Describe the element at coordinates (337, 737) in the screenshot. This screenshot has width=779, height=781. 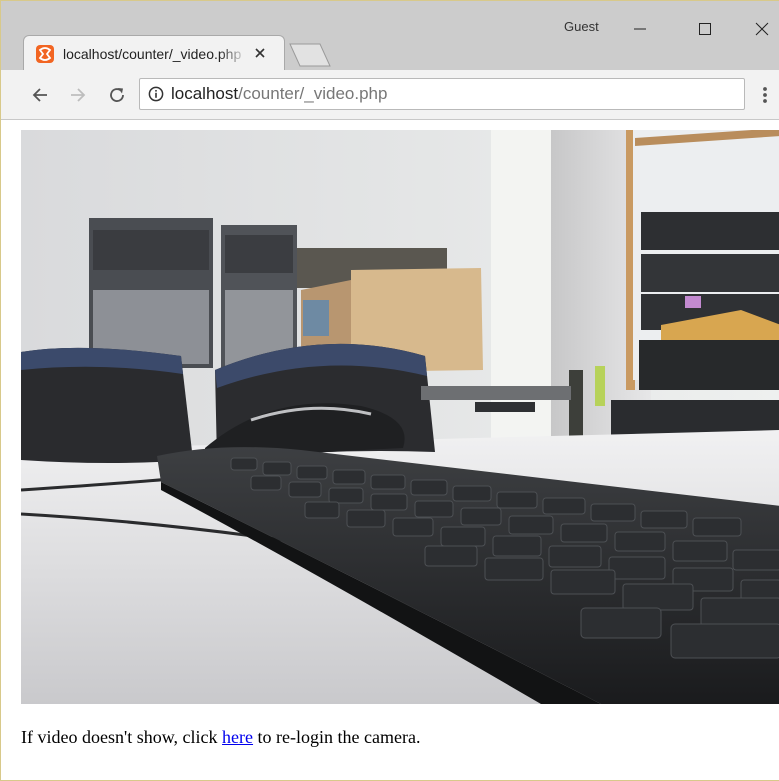
I see `caption-text-after: to re-login the camera.` at that location.